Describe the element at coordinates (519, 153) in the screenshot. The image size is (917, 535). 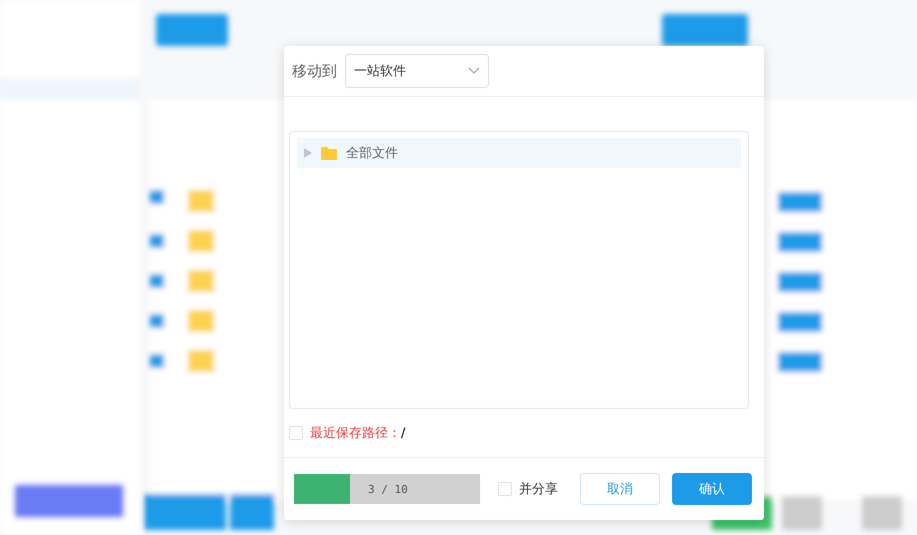
I see `tree-node: 全部文件` at that location.